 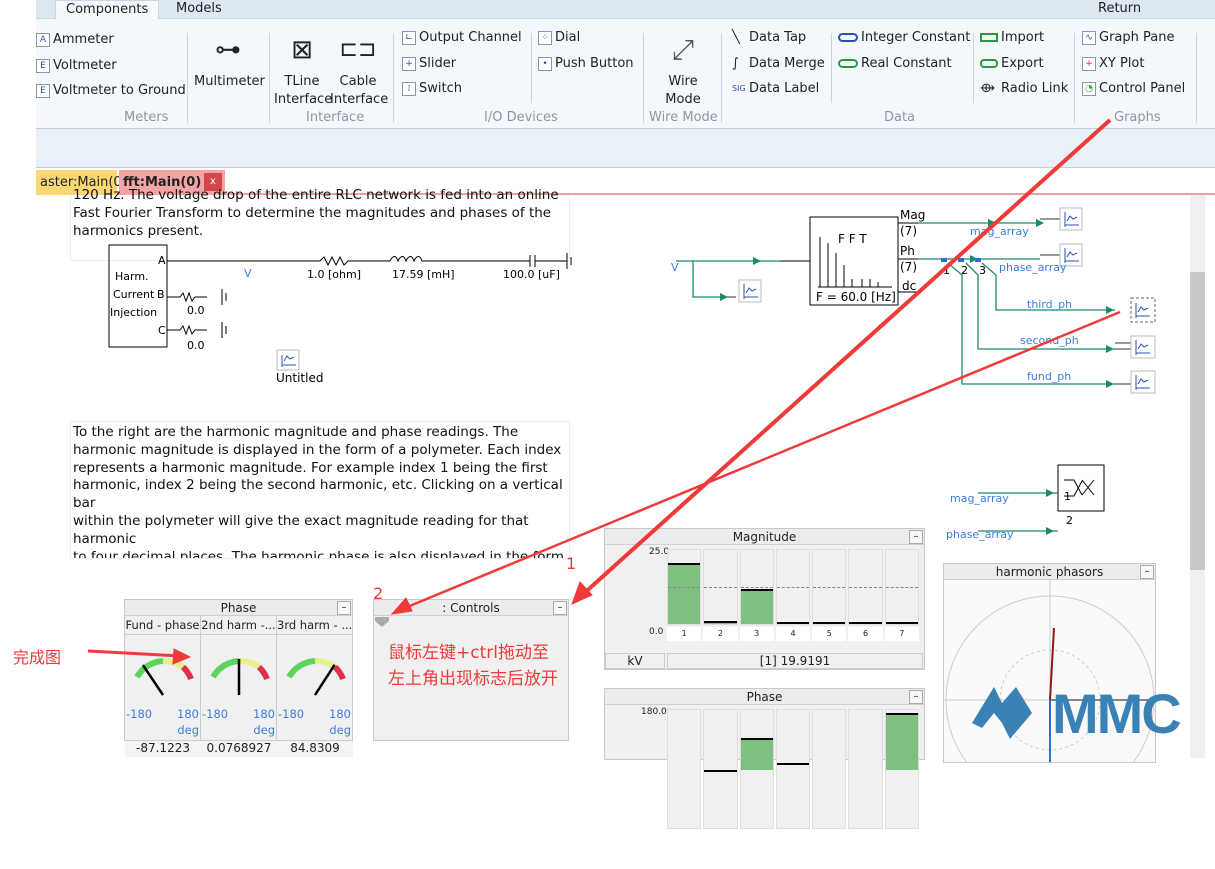 I want to click on real-constant-icon, so click(x=848, y=63).